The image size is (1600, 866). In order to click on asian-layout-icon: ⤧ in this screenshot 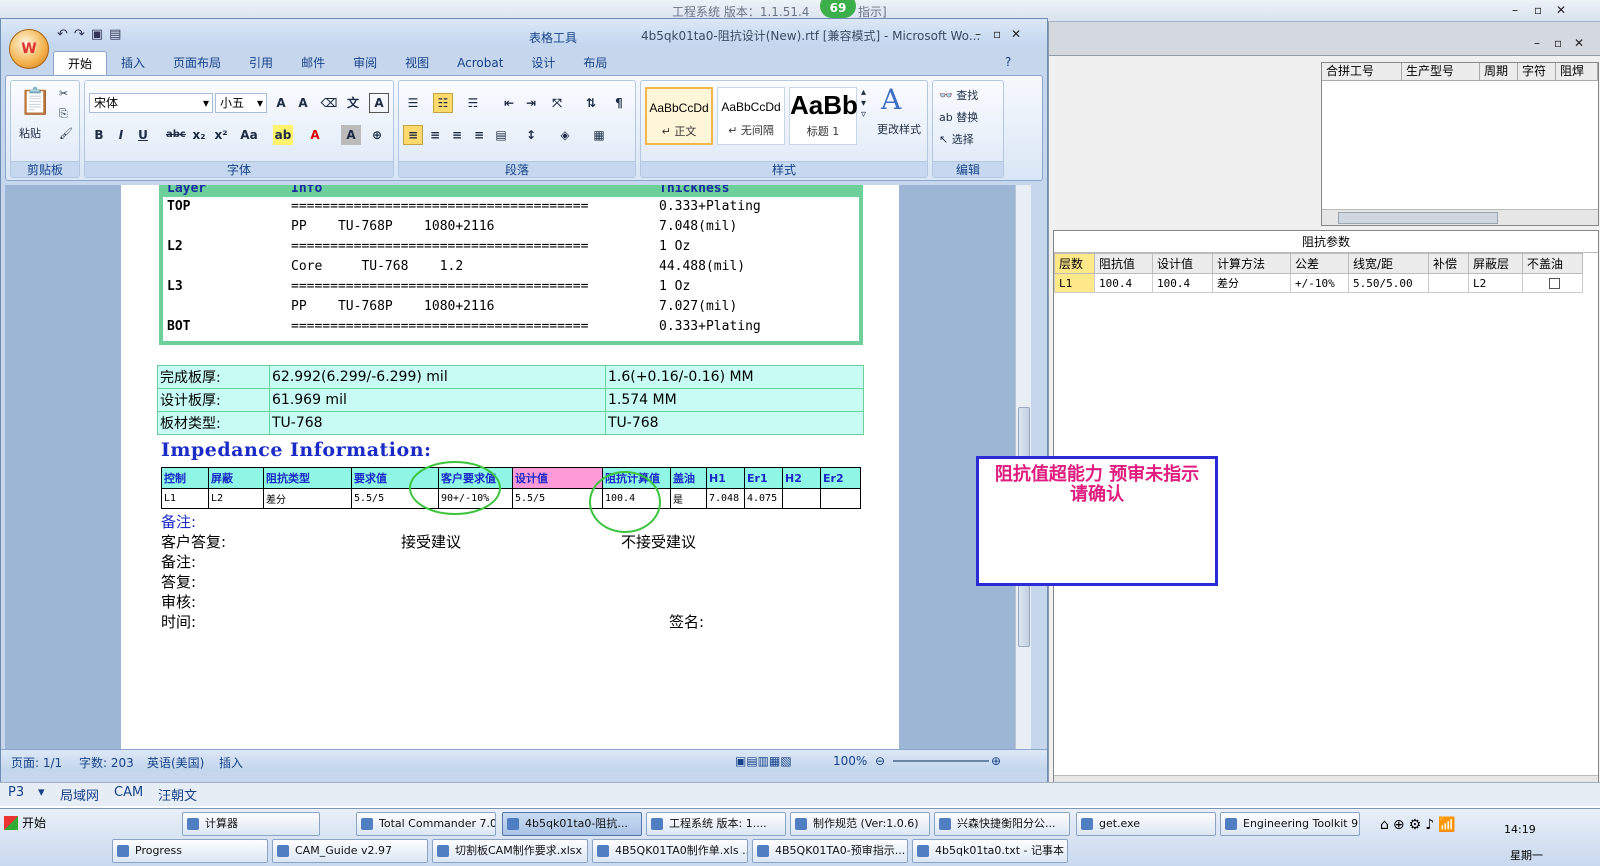, I will do `click(557, 103)`.